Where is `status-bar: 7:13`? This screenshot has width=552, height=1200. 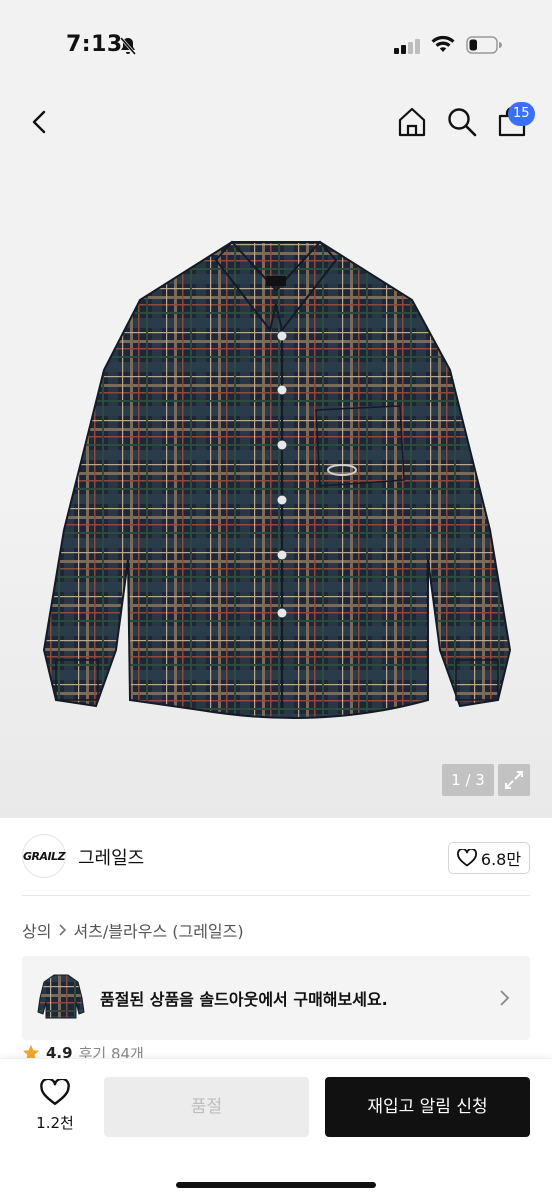
status-bar: 7:13 is located at coordinates (276, 46).